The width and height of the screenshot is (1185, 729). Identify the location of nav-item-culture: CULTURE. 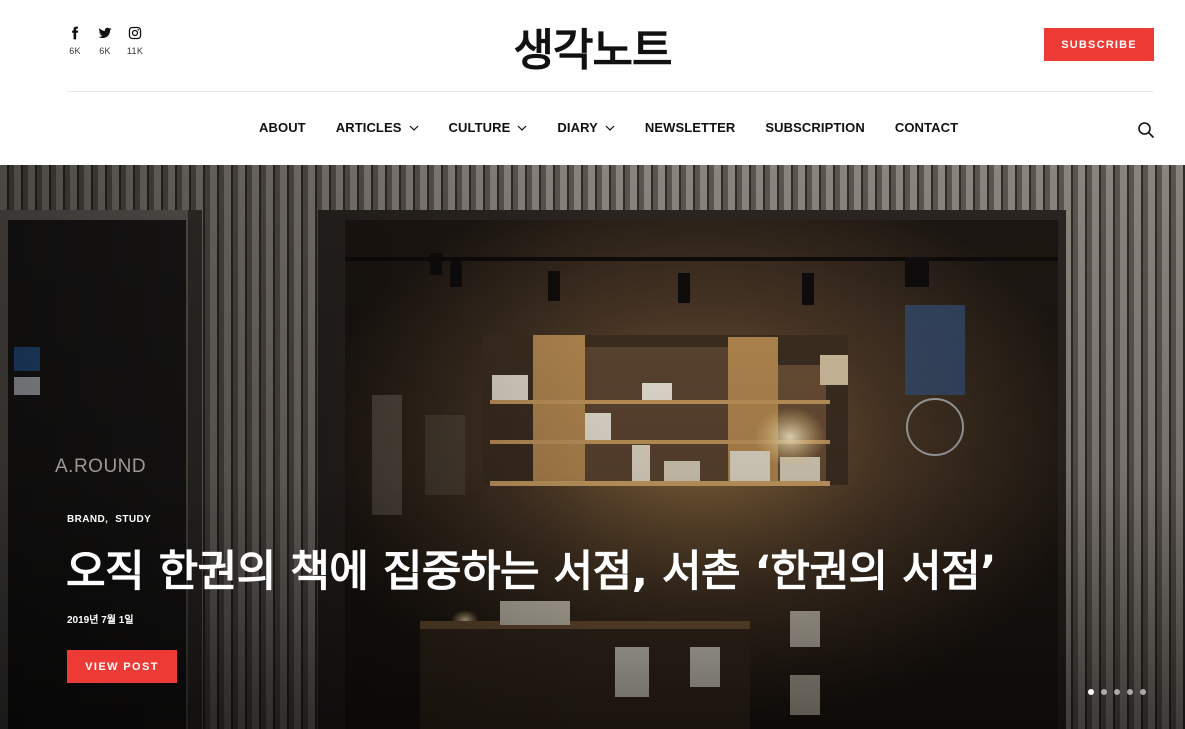
(488, 127).